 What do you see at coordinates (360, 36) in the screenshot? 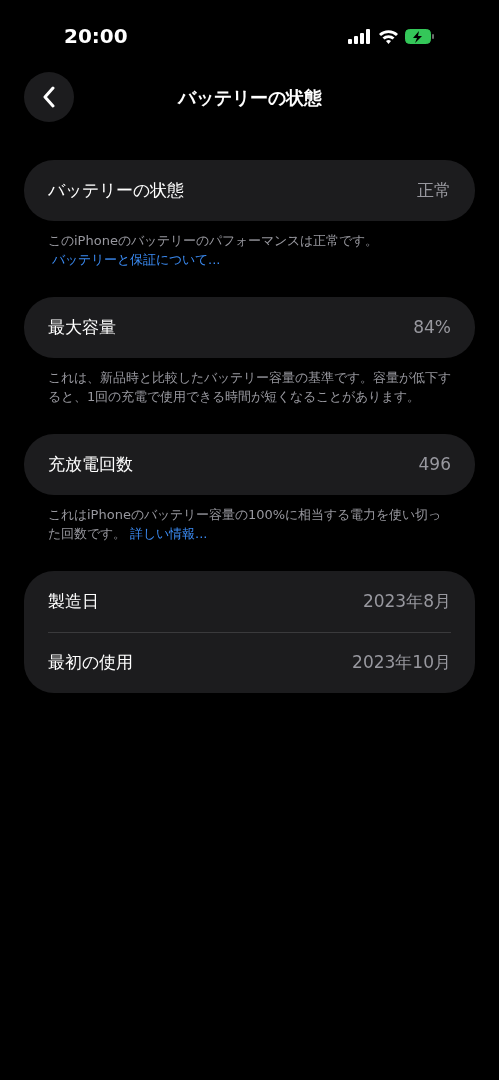
I see `signal-icon` at bounding box center [360, 36].